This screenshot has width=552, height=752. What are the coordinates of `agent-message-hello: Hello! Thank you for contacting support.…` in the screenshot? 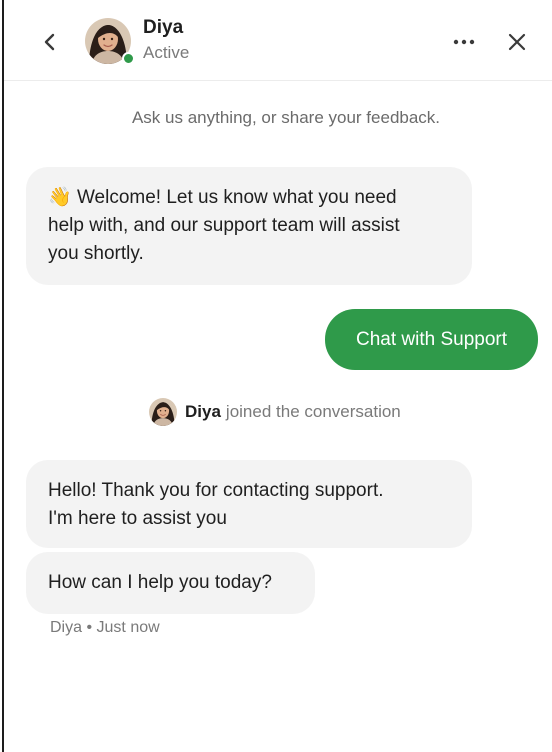 It's located at (249, 504).